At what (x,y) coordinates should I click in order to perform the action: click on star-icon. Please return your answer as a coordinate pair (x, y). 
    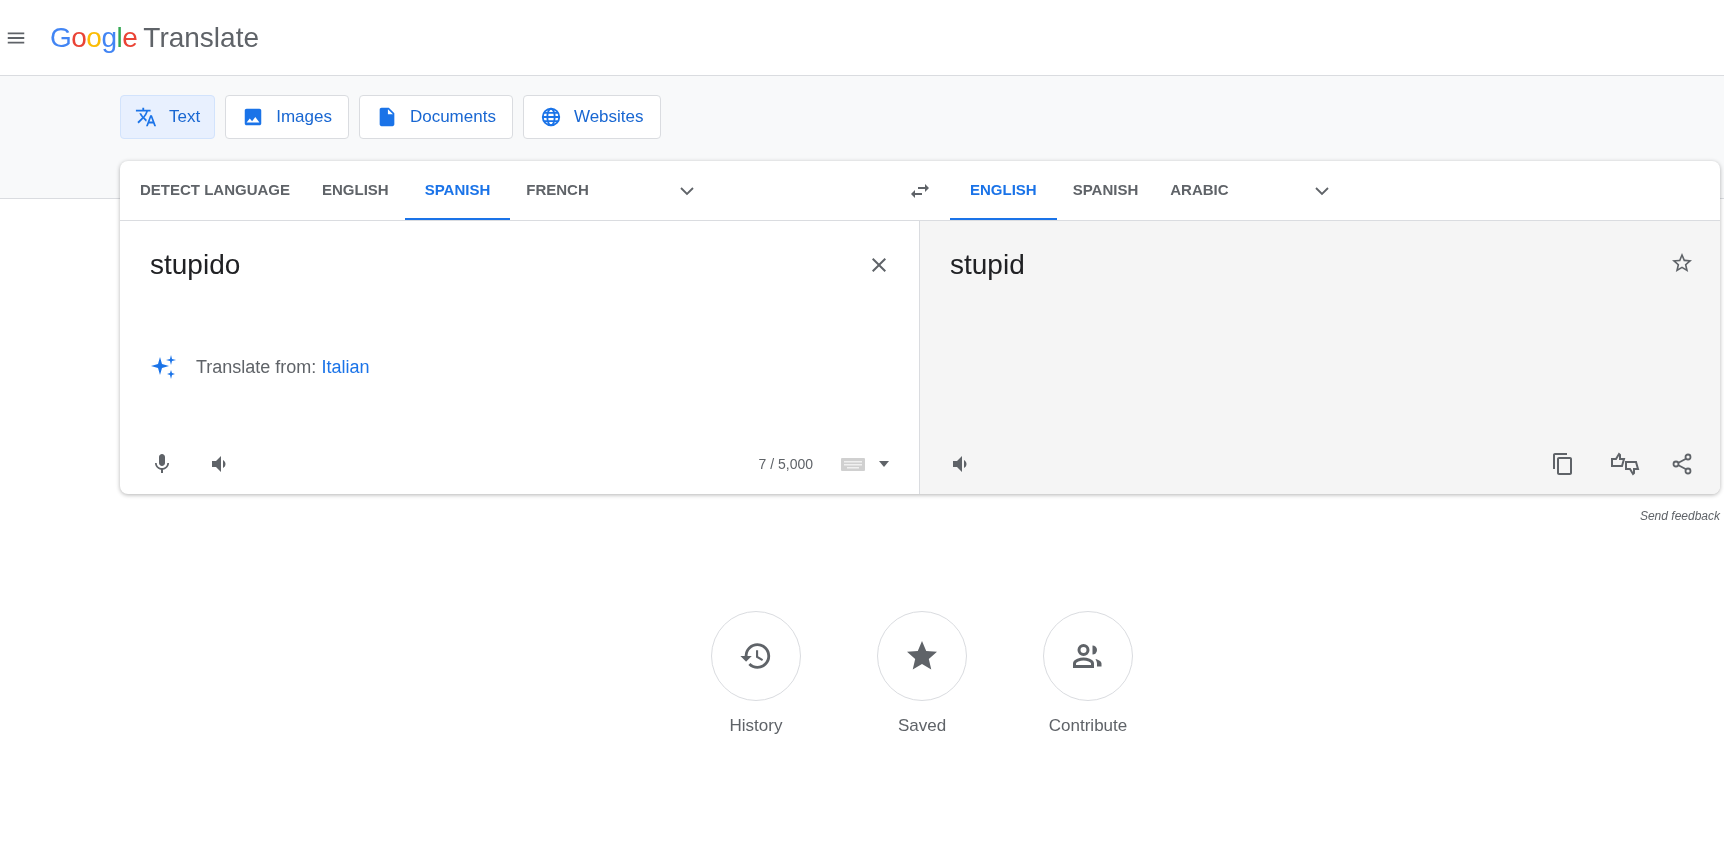
    Looking at the image, I should click on (1682, 263).